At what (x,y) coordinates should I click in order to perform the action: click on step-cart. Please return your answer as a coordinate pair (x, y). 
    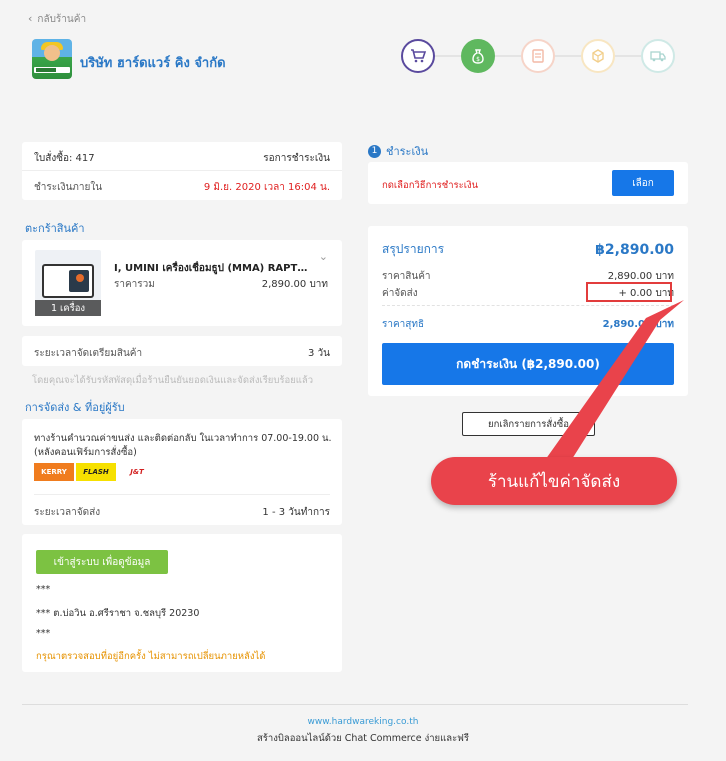
    Looking at the image, I should click on (418, 56).